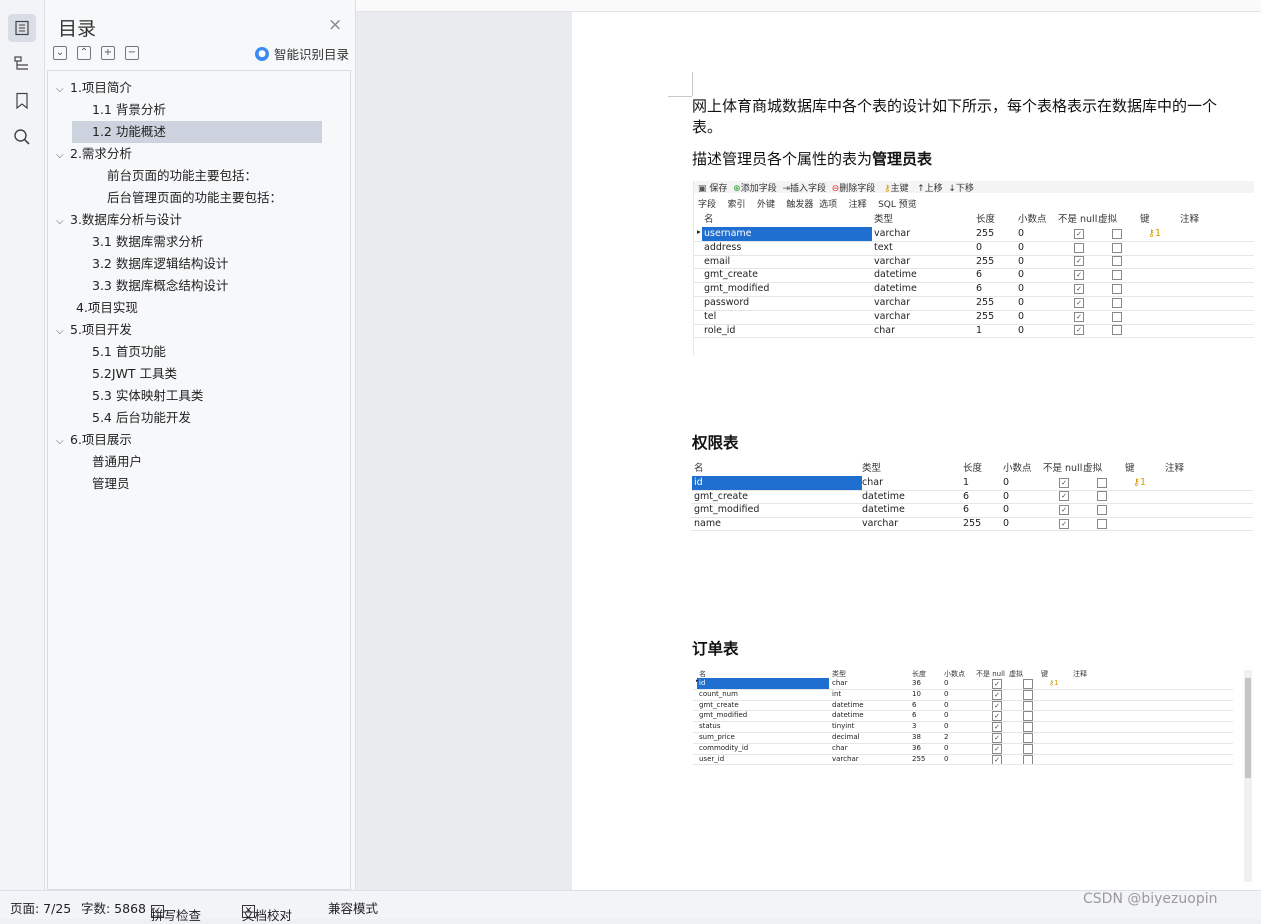 This screenshot has width=1261, height=924. I want to click on add-heading-icon: +, so click(108, 53).